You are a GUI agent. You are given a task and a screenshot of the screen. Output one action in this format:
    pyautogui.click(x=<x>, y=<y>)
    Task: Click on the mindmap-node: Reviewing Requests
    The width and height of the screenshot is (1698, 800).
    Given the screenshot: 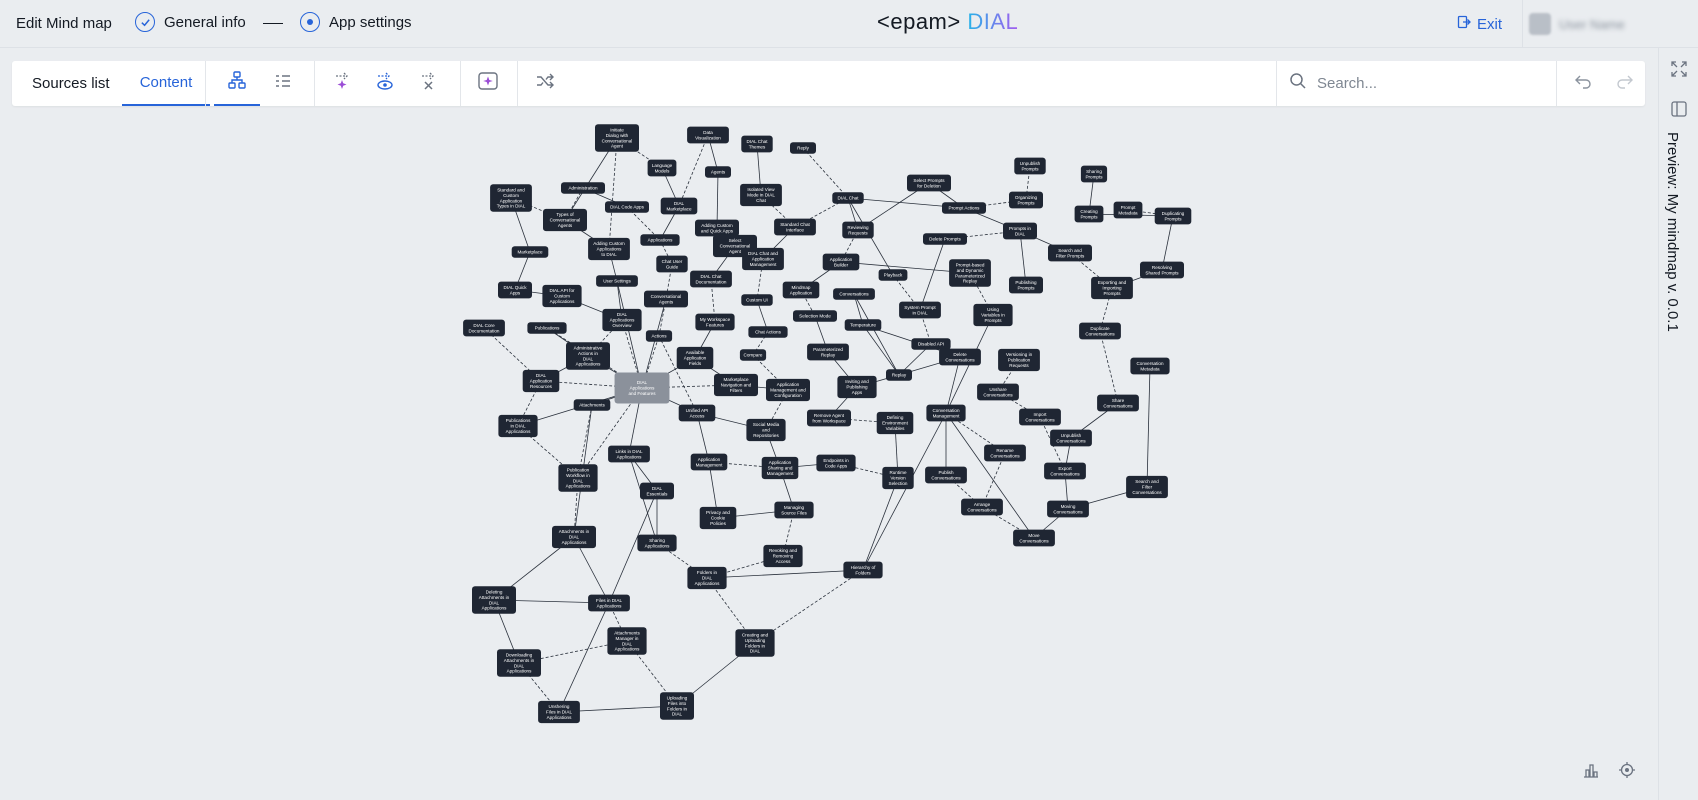 What is the action you would take?
    pyautogui.click(x=858, y=230)
    